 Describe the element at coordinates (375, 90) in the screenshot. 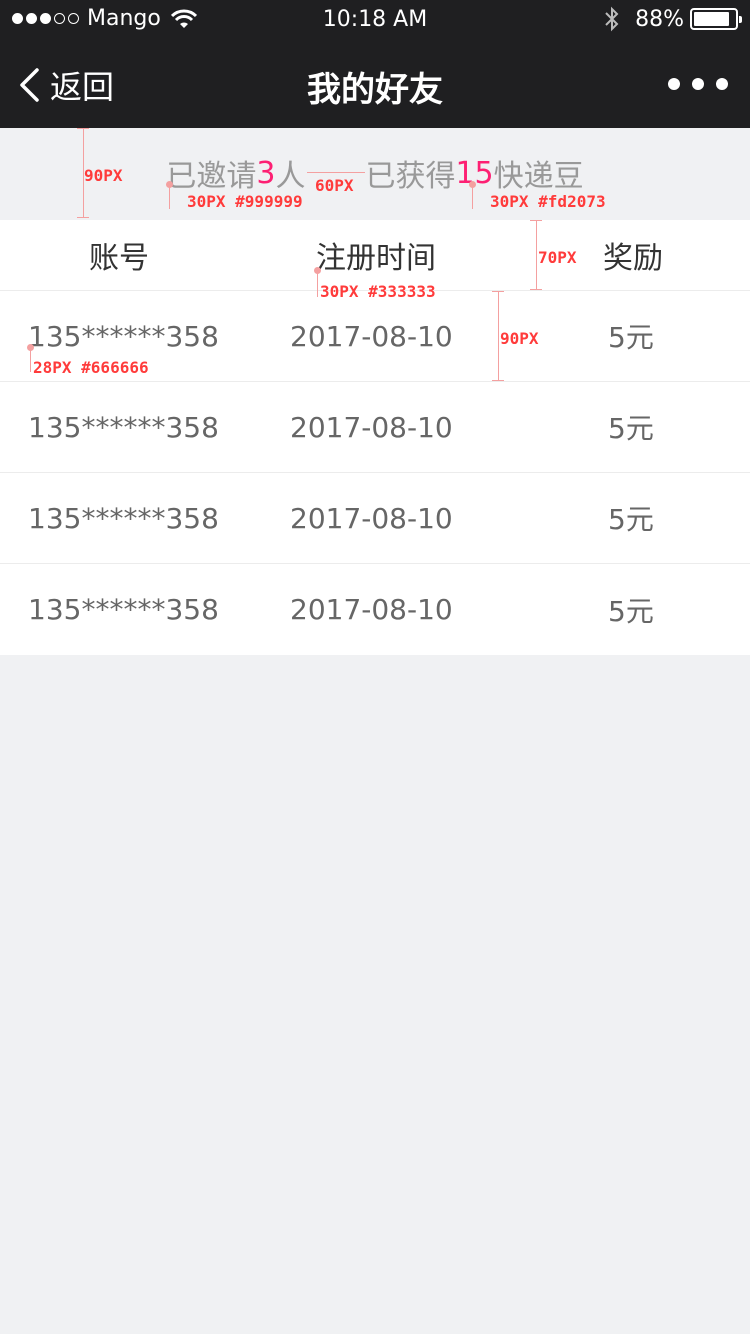

I see `page-title: 我的好友` at that location.